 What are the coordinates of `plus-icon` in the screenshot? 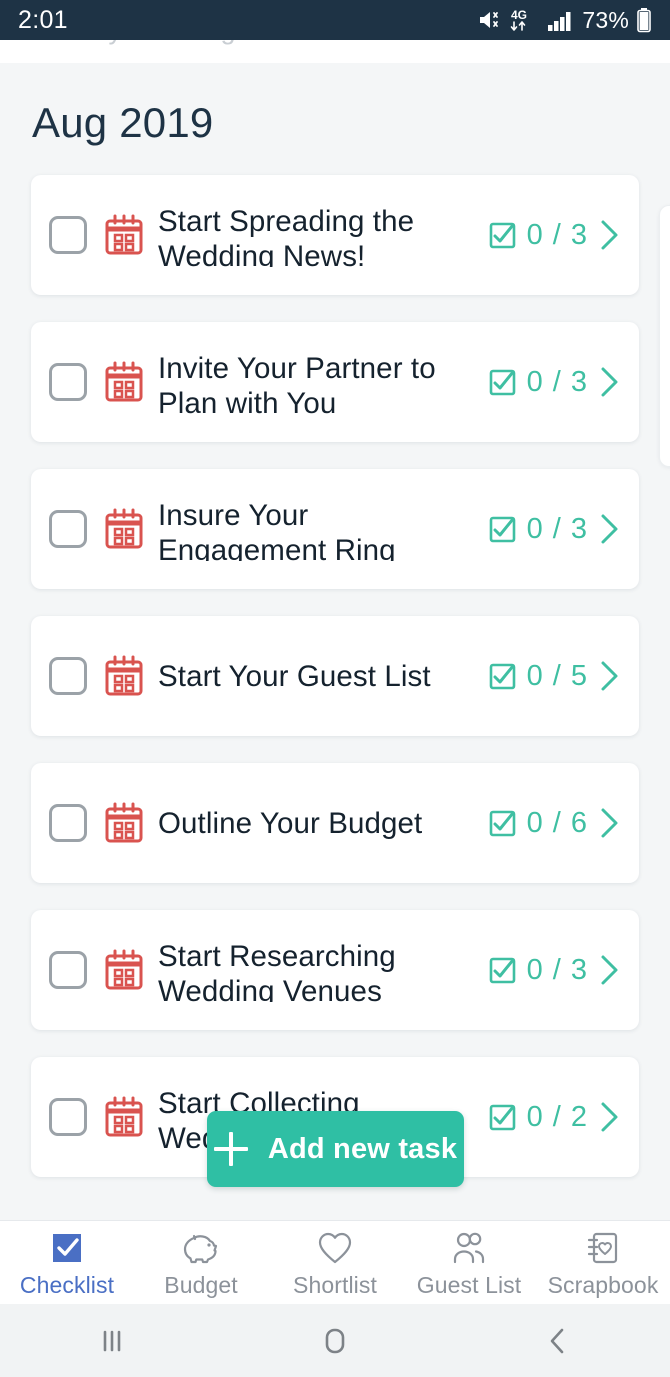 It's located at (230, 1149).